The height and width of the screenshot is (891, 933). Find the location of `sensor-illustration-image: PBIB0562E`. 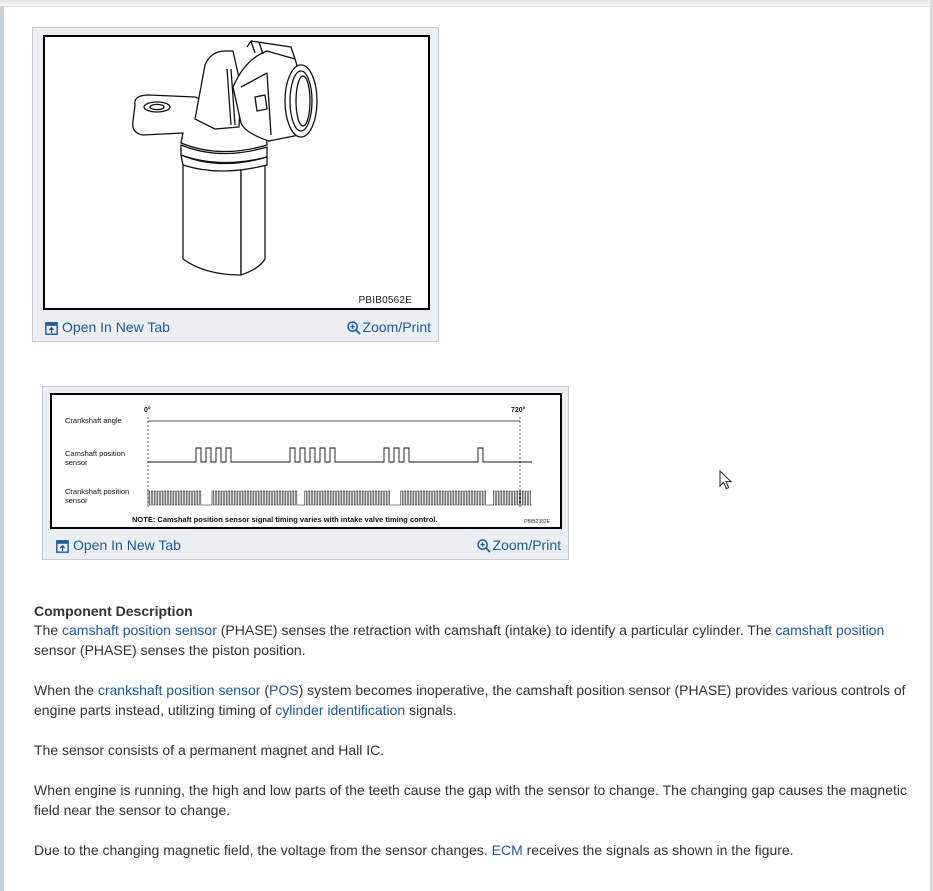

sensor-illustration-image: PBIB0562E is located at coordinates (236, 172).